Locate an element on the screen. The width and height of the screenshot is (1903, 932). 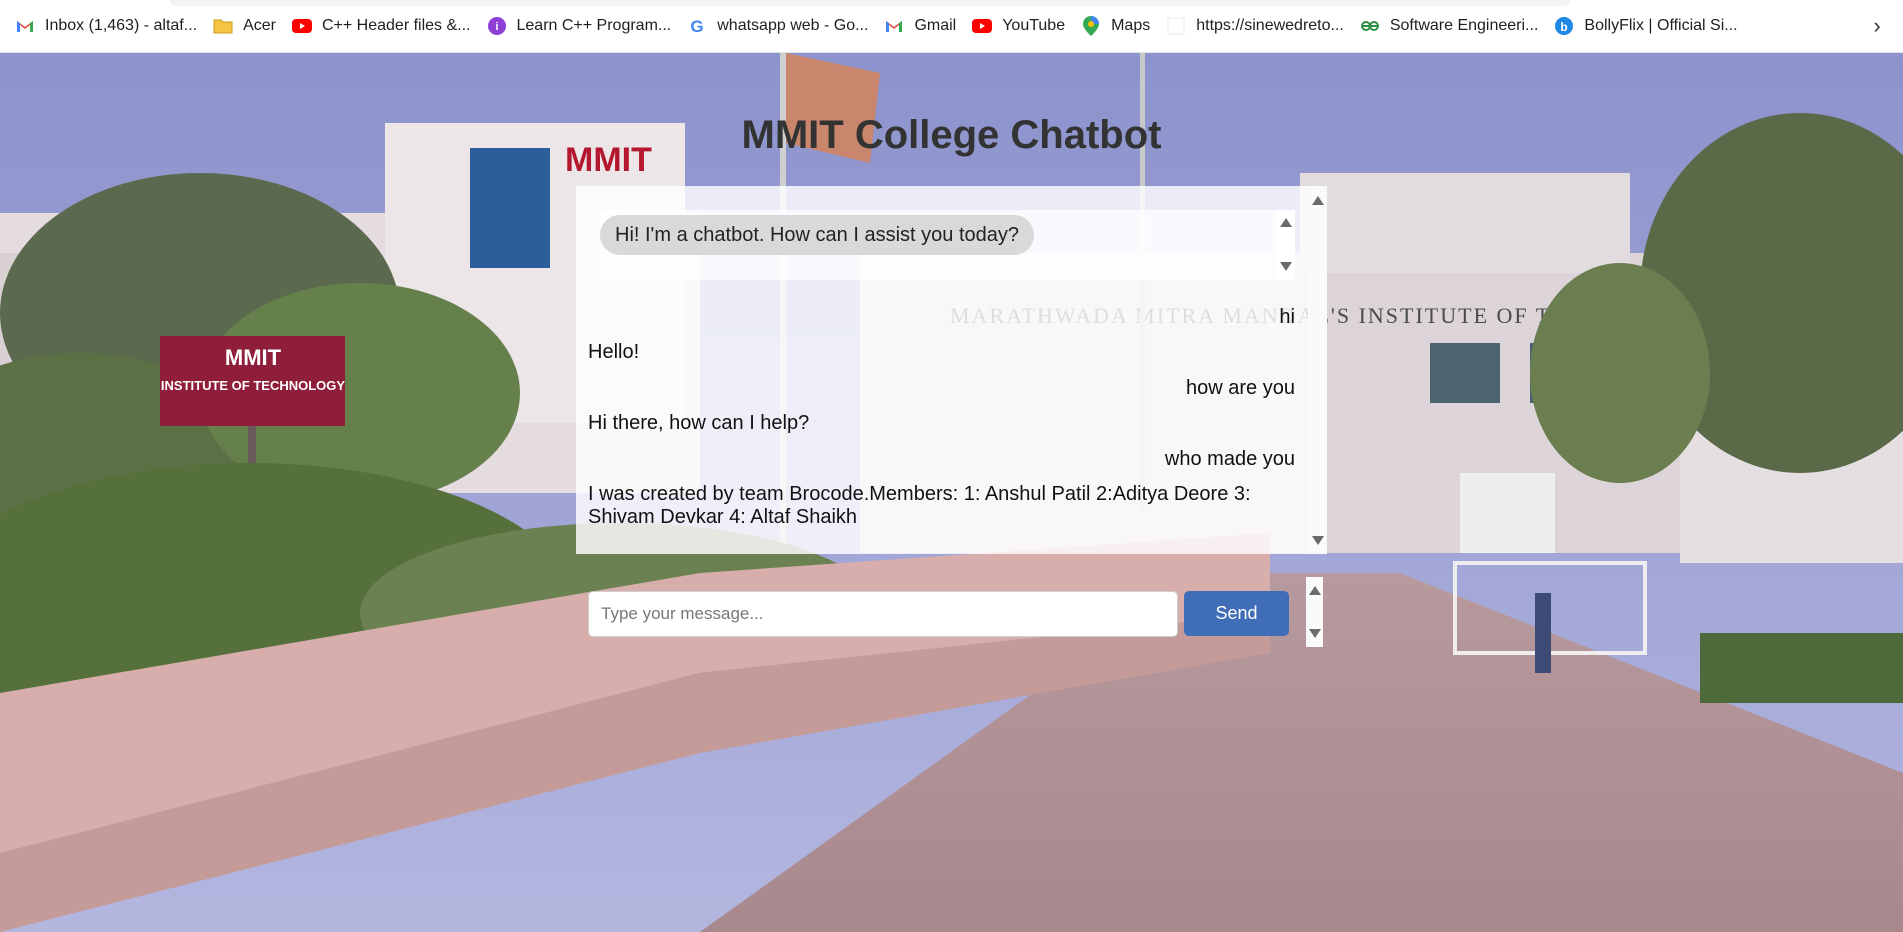
greeting-scrollbar is located at coordinates (1285, 245).